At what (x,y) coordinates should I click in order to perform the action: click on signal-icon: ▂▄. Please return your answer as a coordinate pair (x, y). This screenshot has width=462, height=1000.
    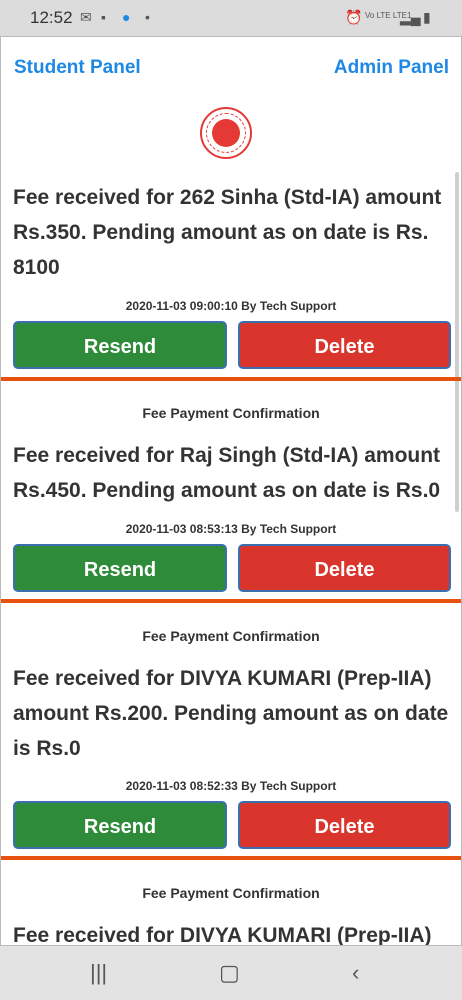
    Looking at the image, I should click on (410, 17).